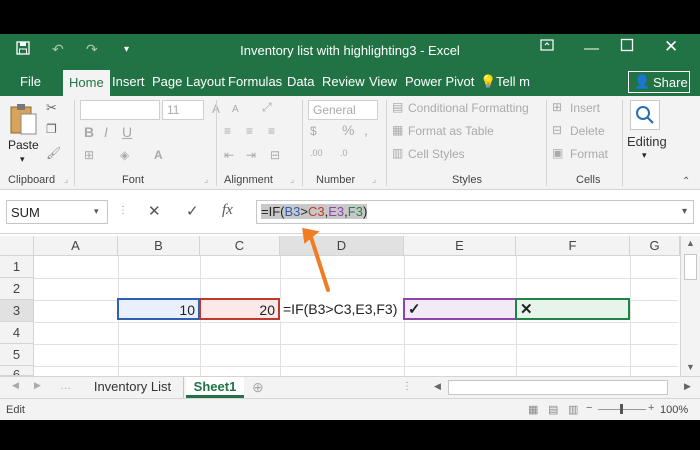  I want to click on split-handle-icon: ⋮, so click(407, 386).